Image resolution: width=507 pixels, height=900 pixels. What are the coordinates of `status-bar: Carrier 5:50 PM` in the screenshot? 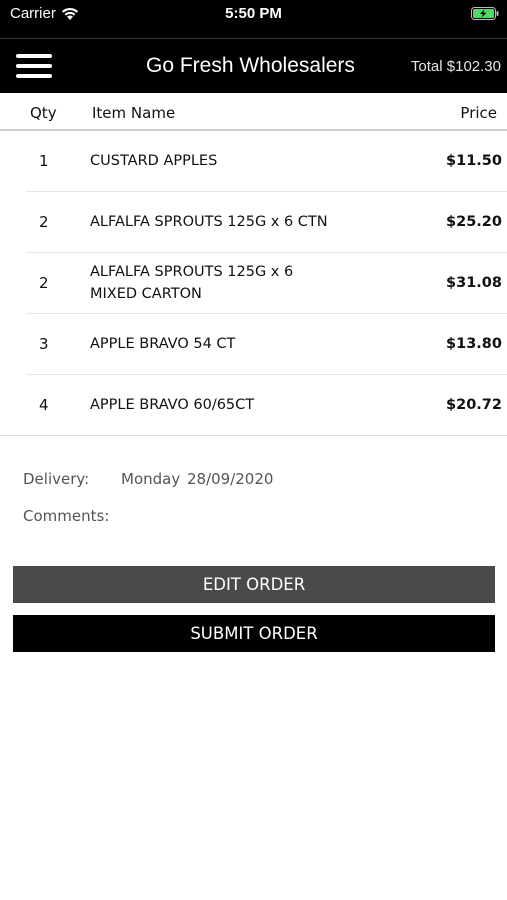 It's located at (253, 19).